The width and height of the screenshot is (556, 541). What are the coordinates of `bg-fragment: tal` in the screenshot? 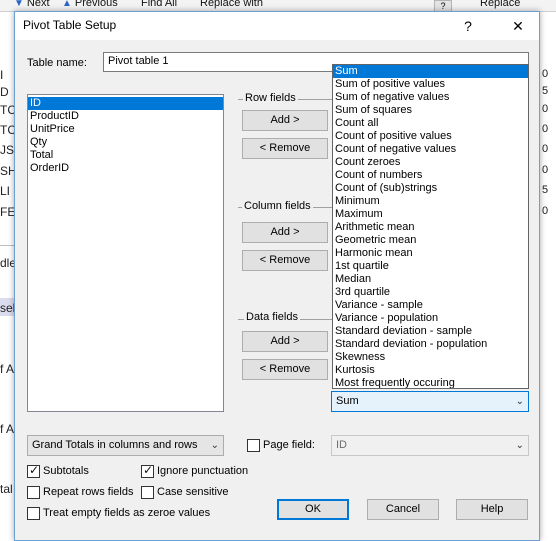 It's located at (6, 489).